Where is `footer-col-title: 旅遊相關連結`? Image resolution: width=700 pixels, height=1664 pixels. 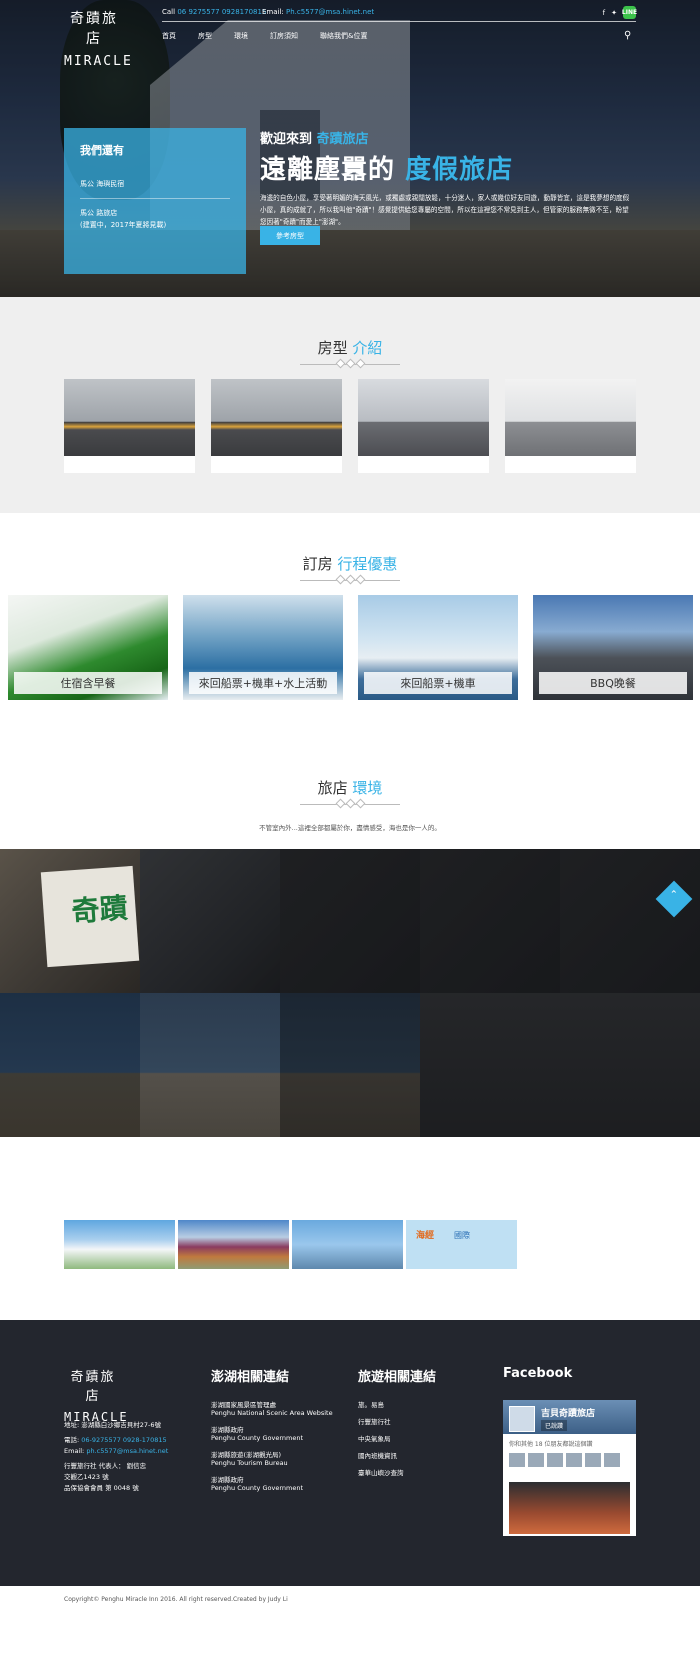 footer-col-title: 旅遊相關連結 is located at coordinates (397, 1377).